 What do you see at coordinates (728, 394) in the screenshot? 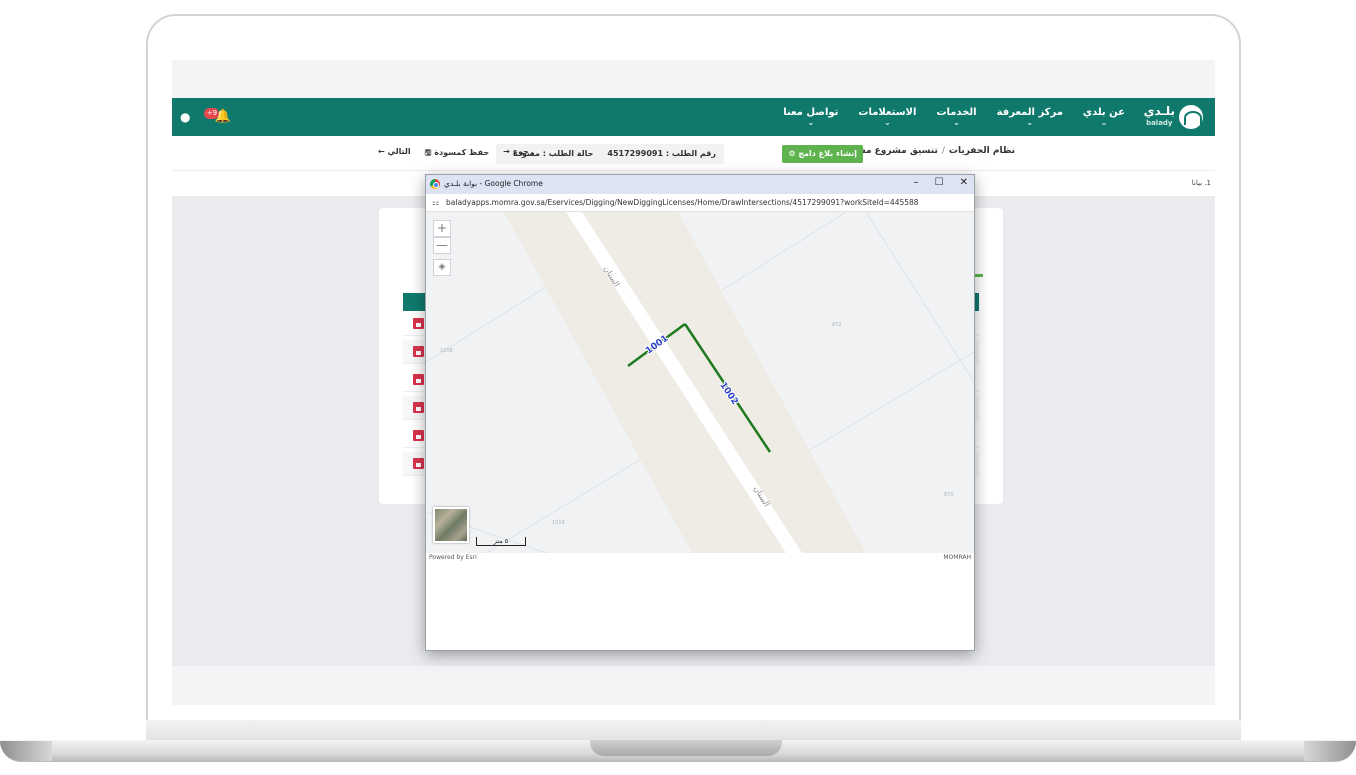
I see `line-label-1002: 1002` at bounding box center [728, 394].